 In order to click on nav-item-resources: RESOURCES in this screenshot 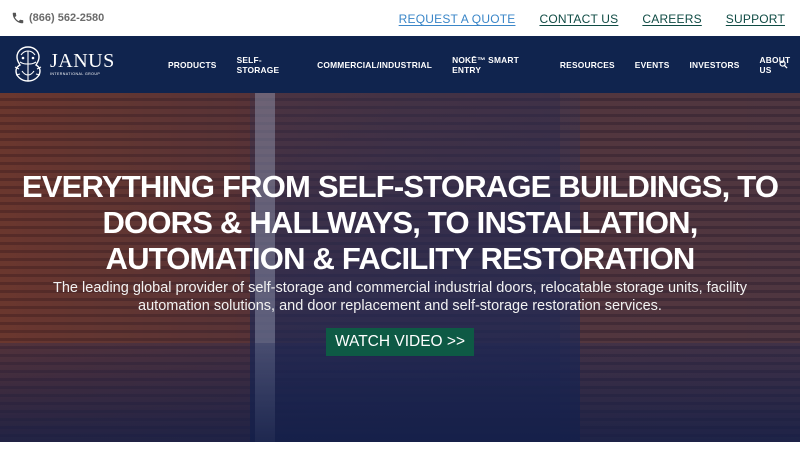, I will do `click(587, 65)`.